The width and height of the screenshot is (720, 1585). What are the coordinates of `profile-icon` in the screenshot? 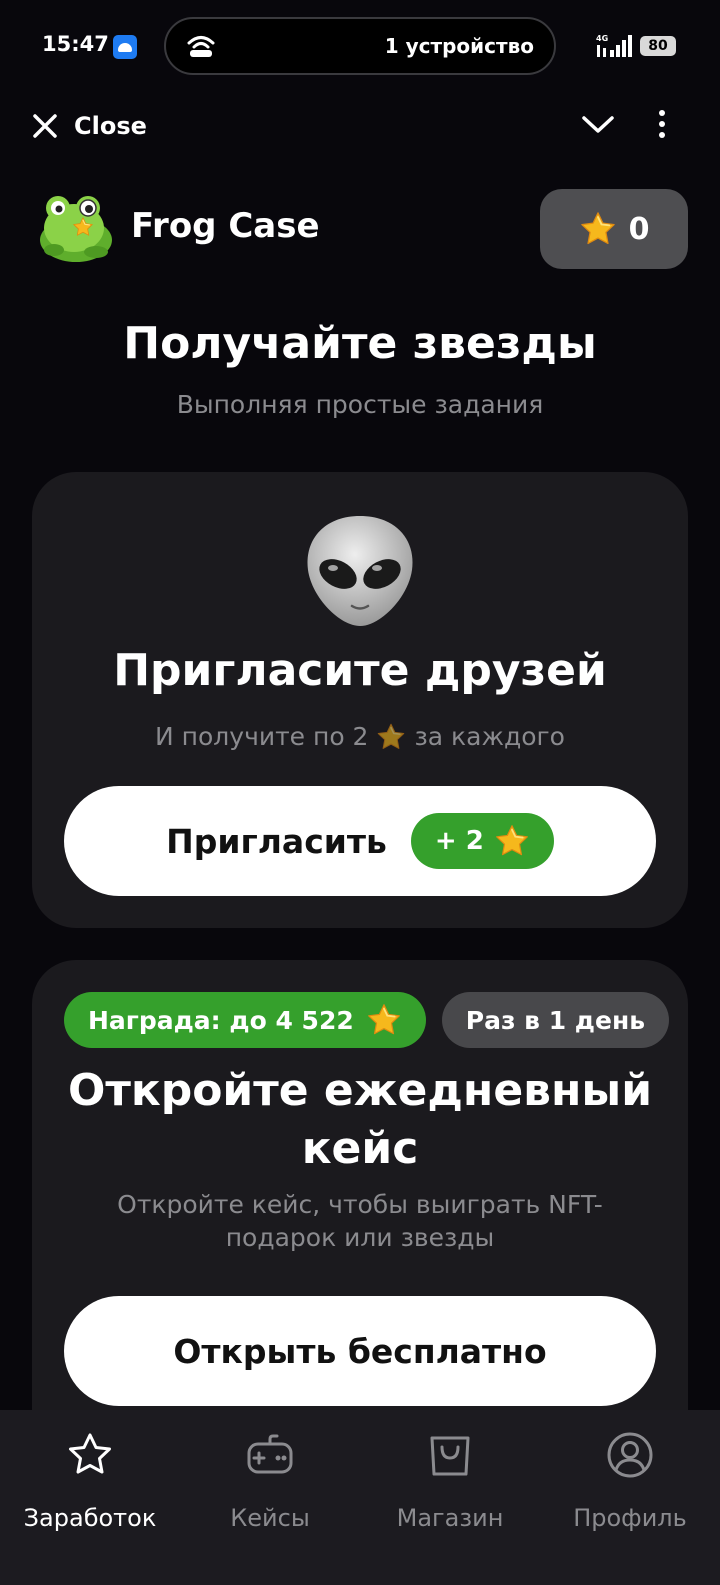 It's located at (630, 1455).